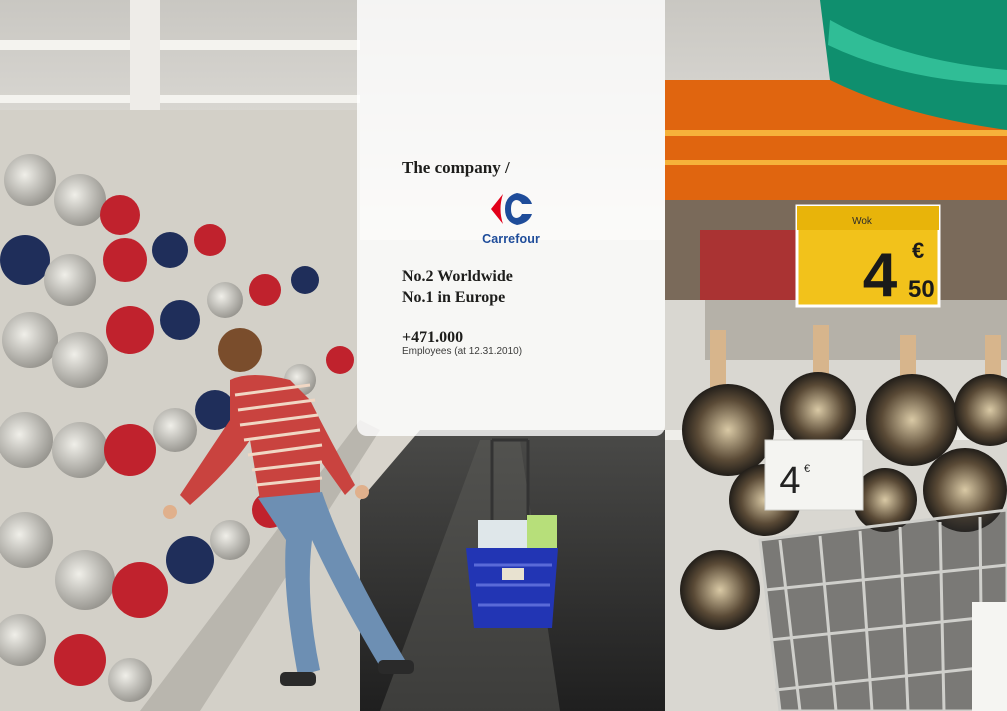 Image resolution: width=1007 pixels, height=711 pixels. I want to click on employee-count-label: Employees (at 12.31.2010), so click(462, 351).